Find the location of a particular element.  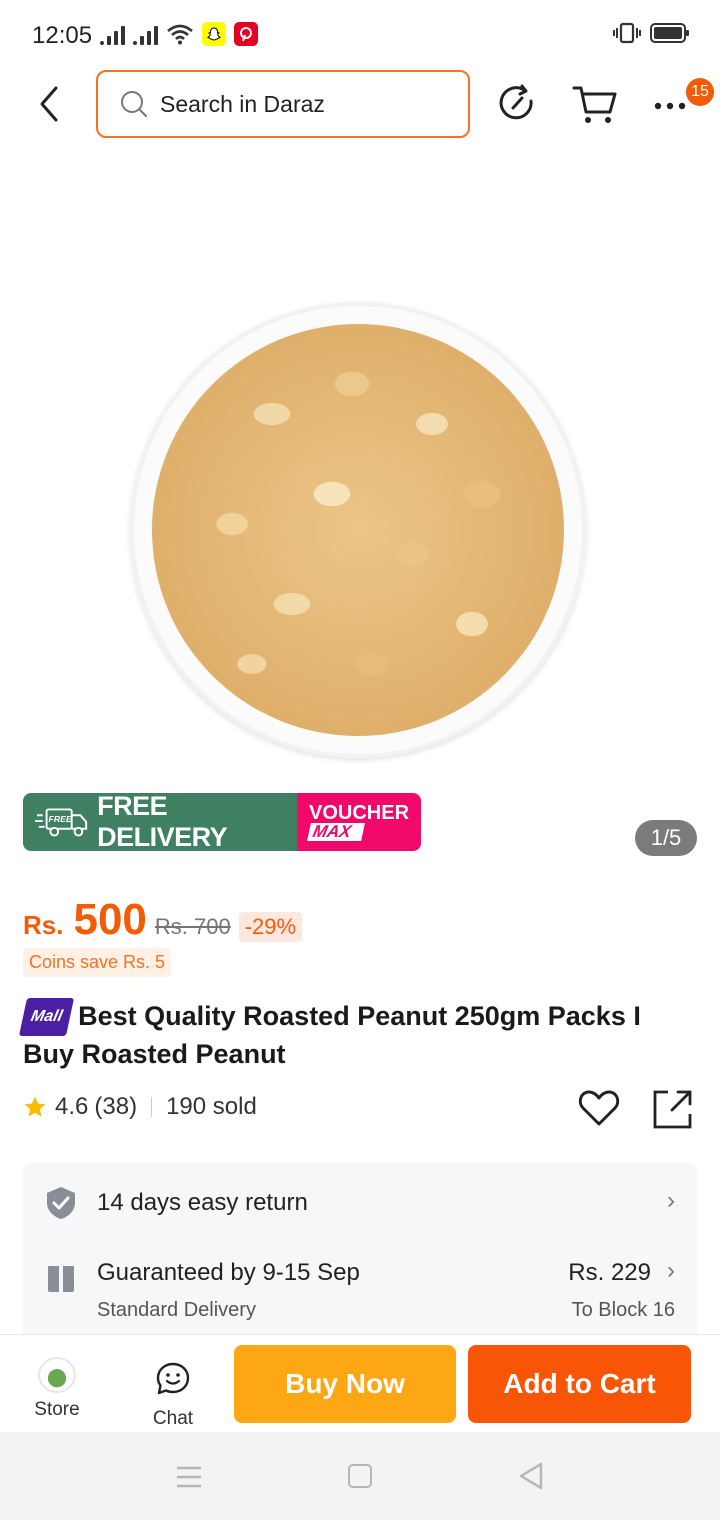

share-button is located at coordinates (673, 1109).